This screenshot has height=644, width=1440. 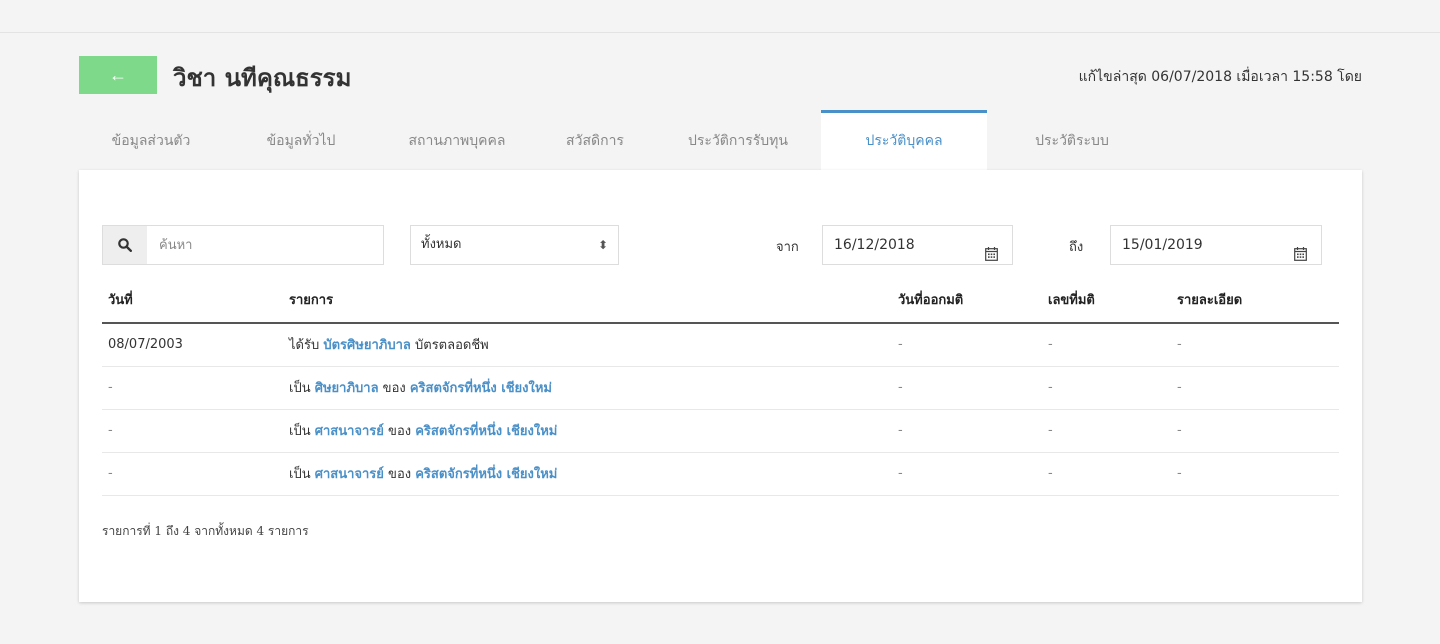 I want to click on item-text: ได้รับ, so click(x=306, y=346).